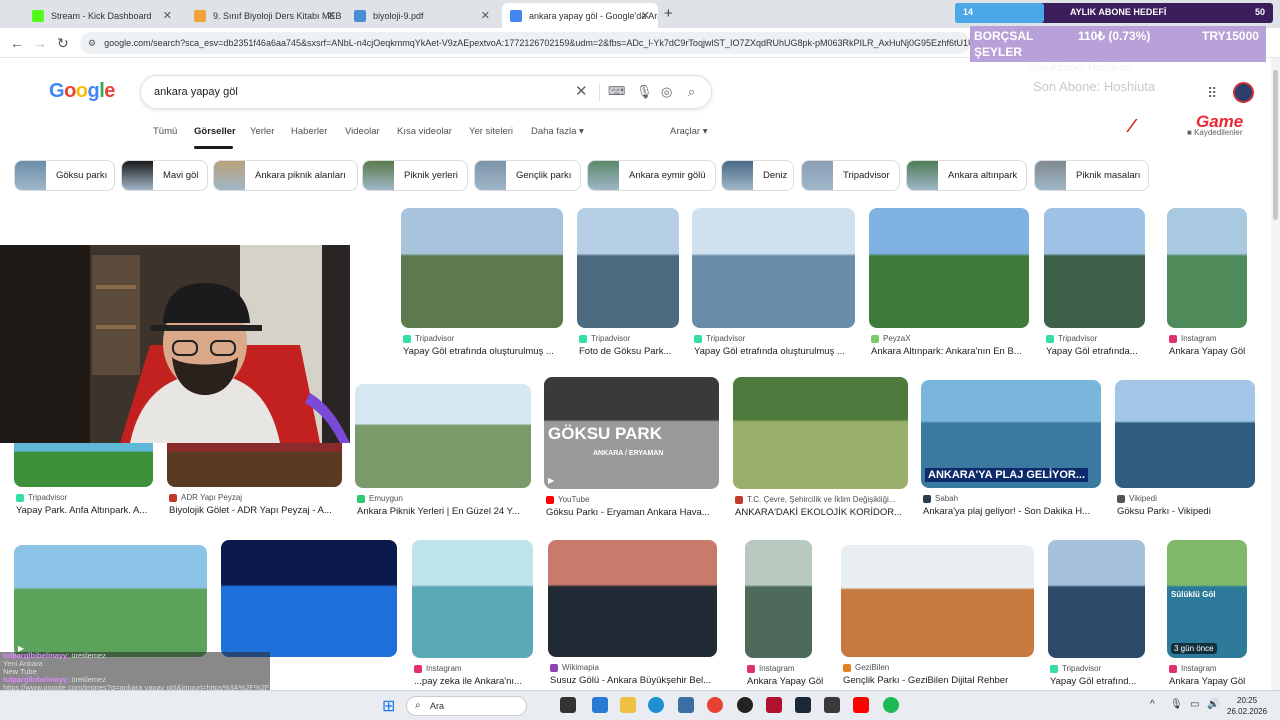  I want to click on edge-icon, so click(656, 705).